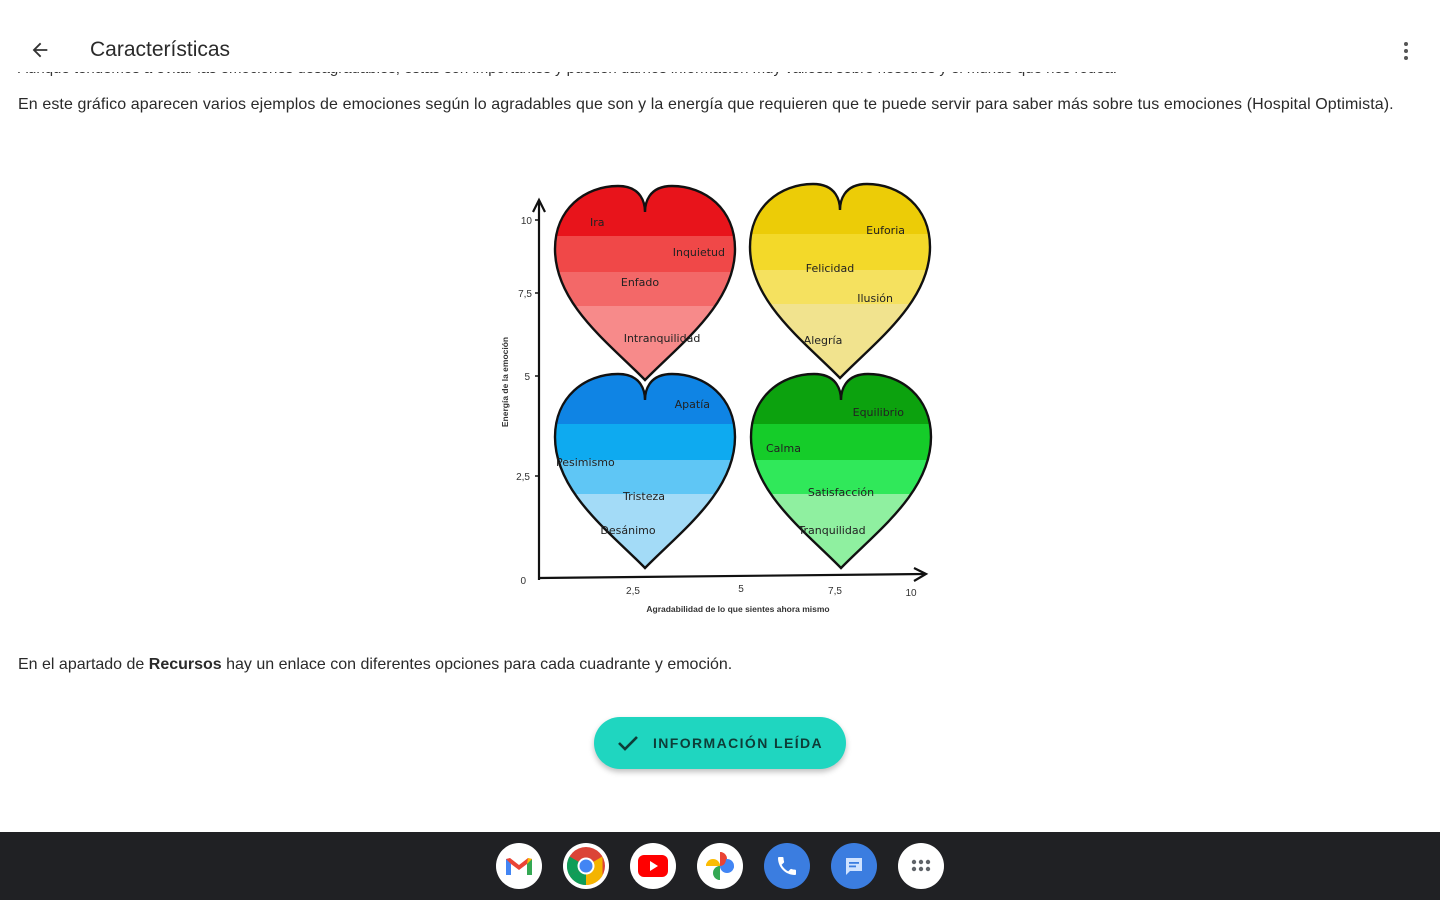 The width and height of the screenshot is (1440, 900). Describe the element at coordinates (160, 49) in the screenshot. I see `page-title: Características` at that location.